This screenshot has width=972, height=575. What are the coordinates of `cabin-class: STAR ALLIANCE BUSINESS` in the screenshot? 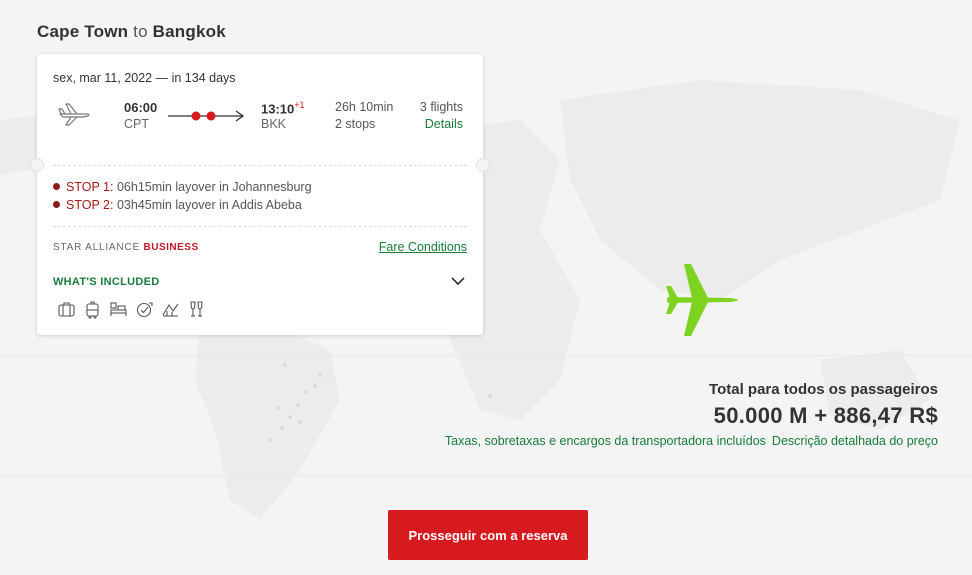 It's located at (126, 247).